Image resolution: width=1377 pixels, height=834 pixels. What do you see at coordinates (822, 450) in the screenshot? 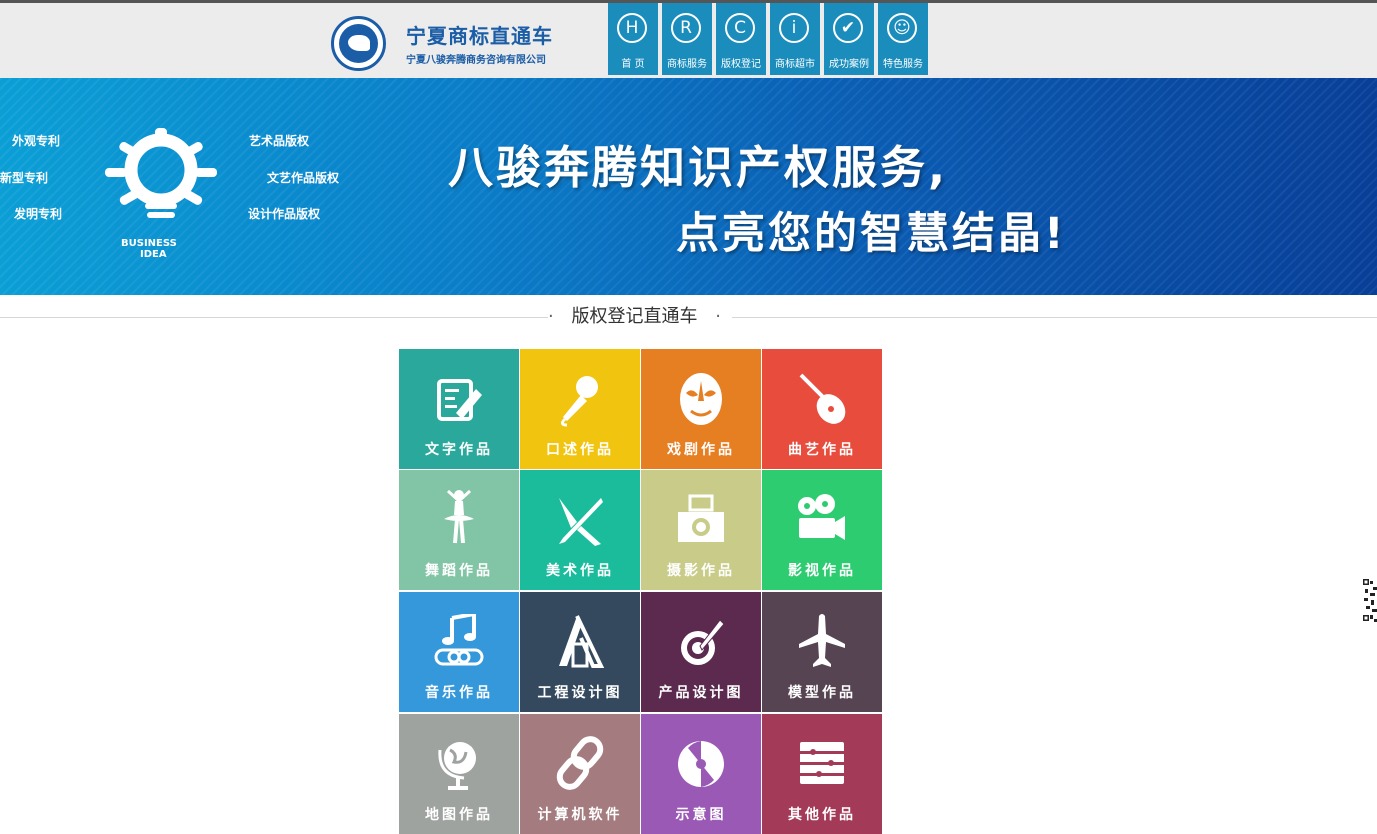
I see `tile-label: 曲艺作品` at bounding box center [822, 450].